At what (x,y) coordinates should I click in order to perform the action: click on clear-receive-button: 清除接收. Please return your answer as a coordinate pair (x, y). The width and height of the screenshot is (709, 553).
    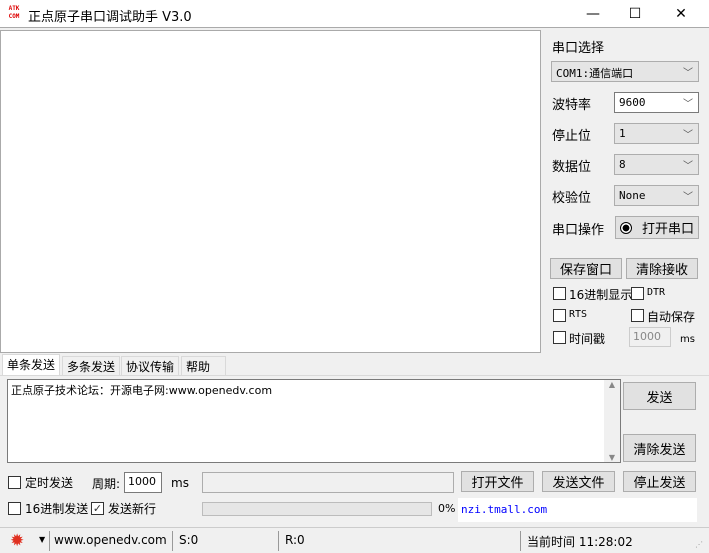
    Looking at the image, I should click on (662, 268).